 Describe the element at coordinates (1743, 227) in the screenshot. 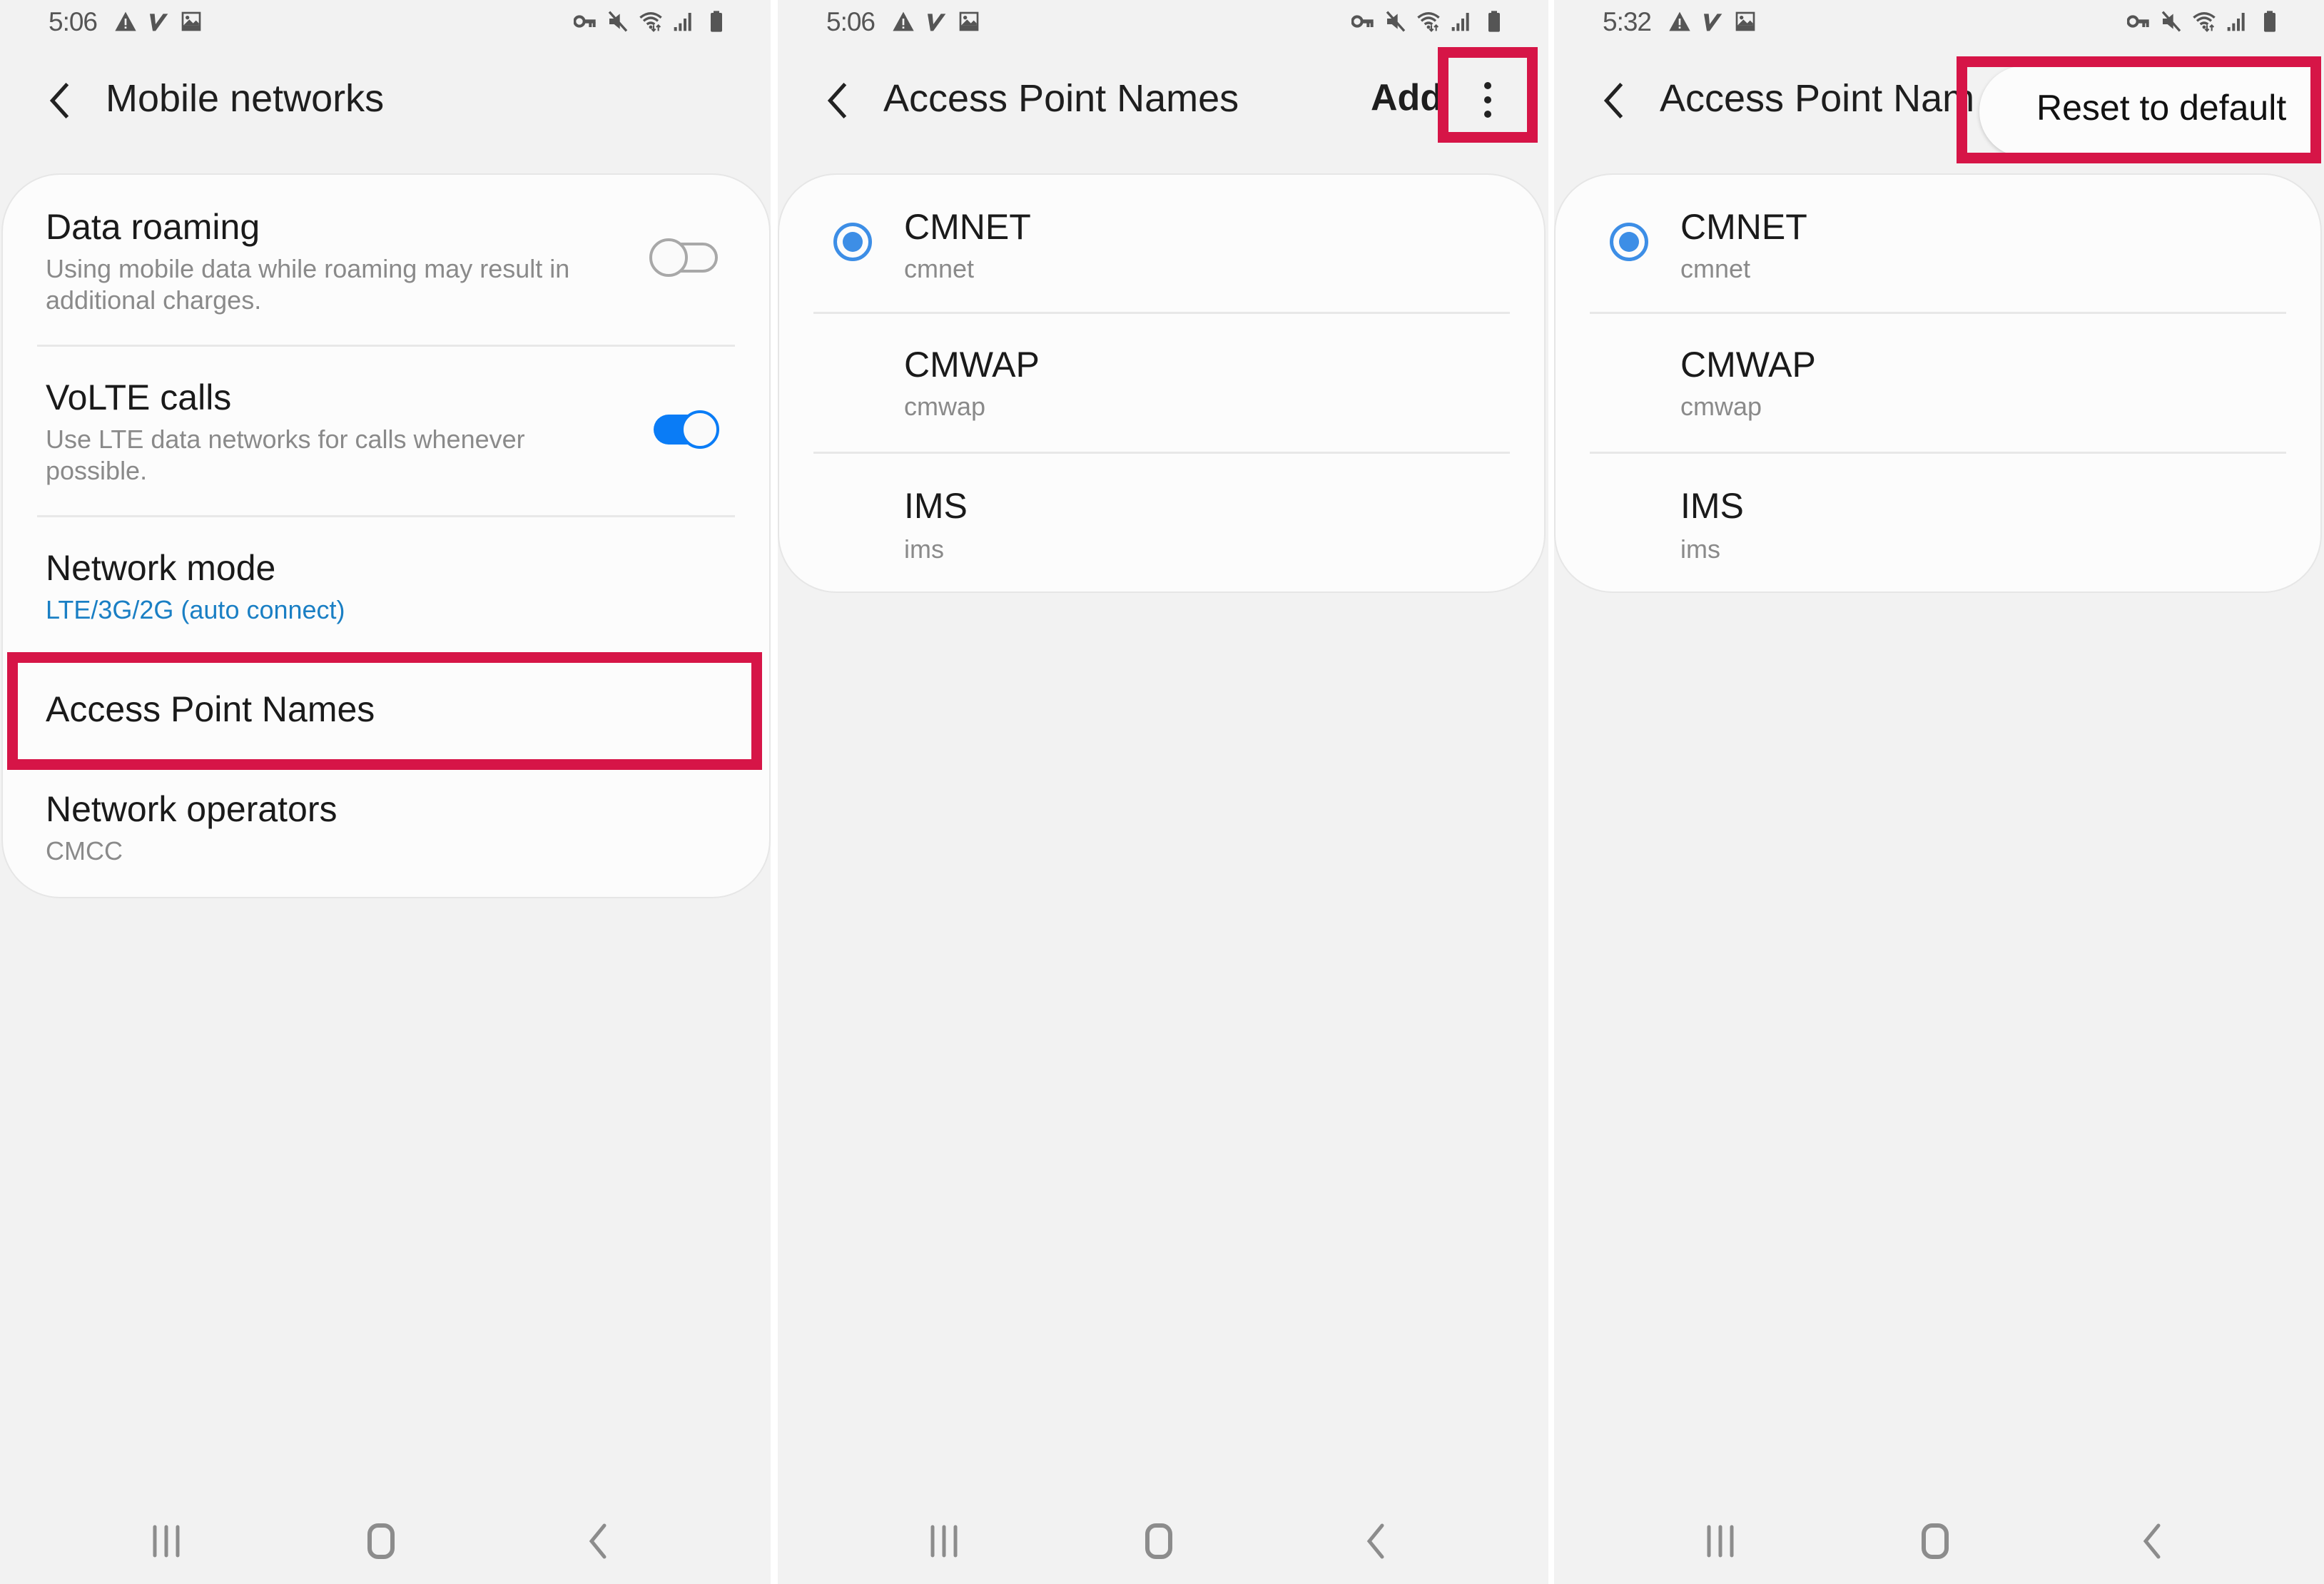

I see `apn-name: CMNET` at that location.